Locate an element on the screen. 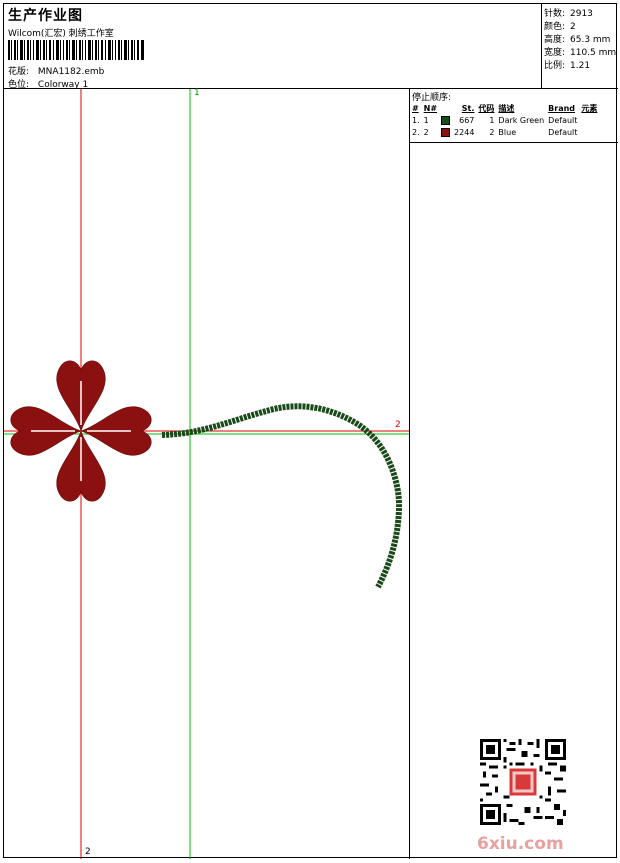 Image resolution: width=620 pixels, height=863 pixels. green-guide-label: 1 is located at coordinates (197, 93).